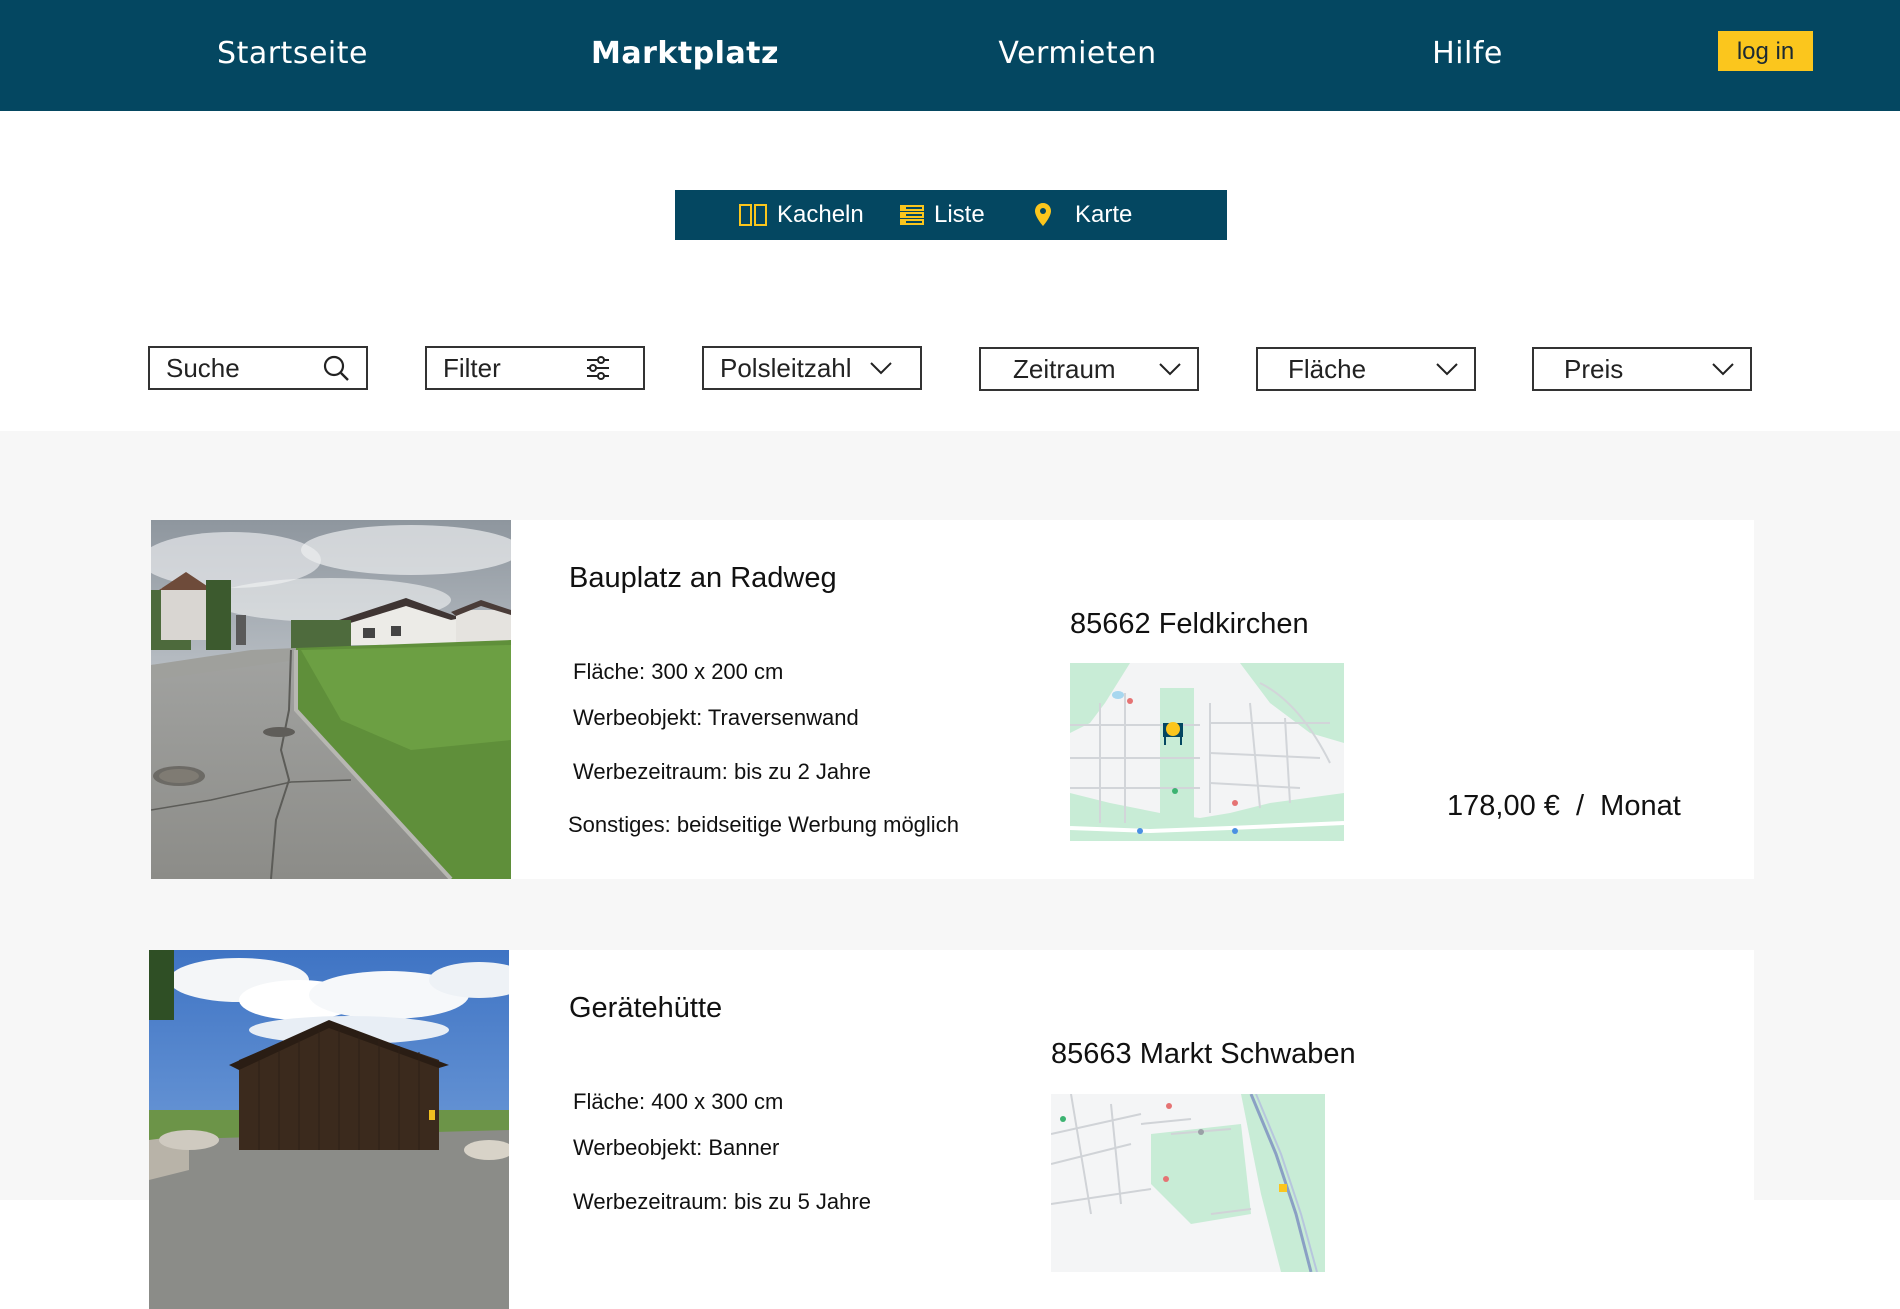  I want to click on tiles-icon, so click(753, 215).